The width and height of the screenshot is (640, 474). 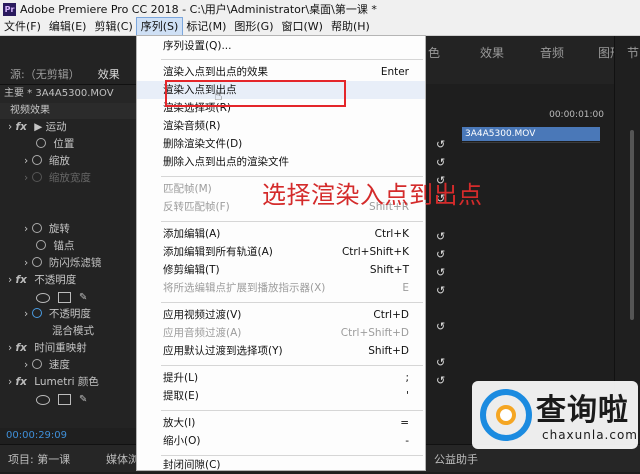 What do you see at coordinates (302, 26) in the screenshot?
I see `menu-window: 窗口(W)` at bounding box center [302, 26].